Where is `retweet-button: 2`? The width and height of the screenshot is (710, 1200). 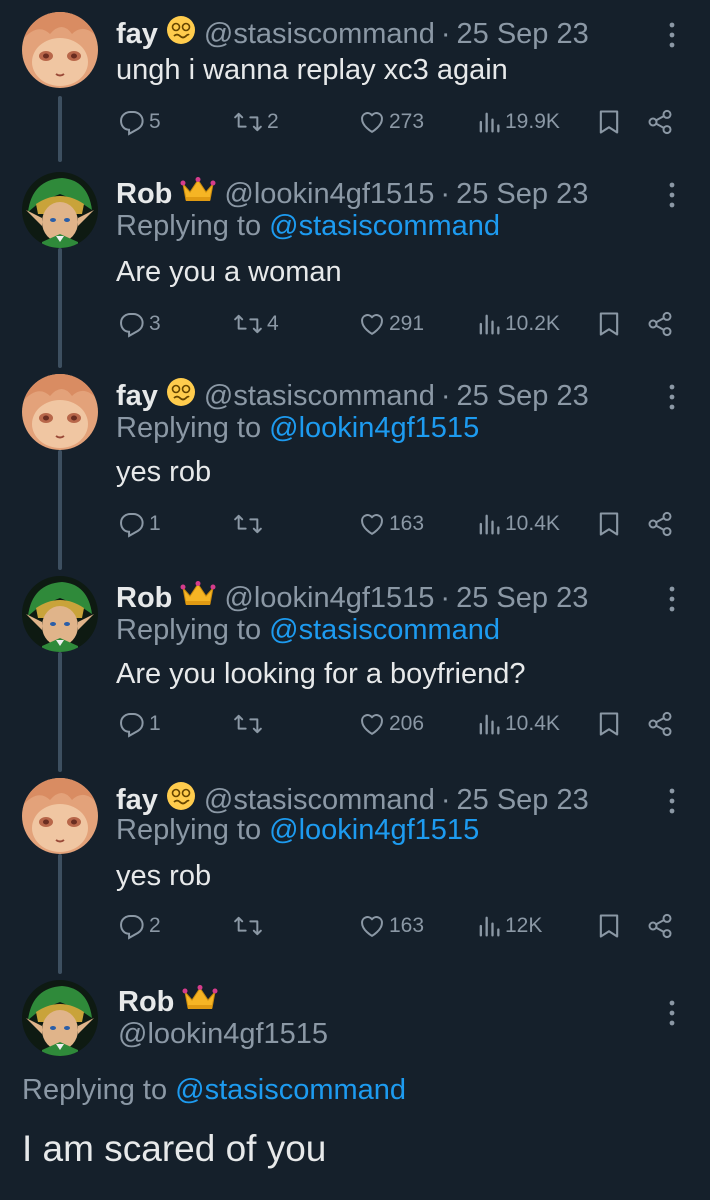 retweet-button: 2 is located at coordinates (255, 122).